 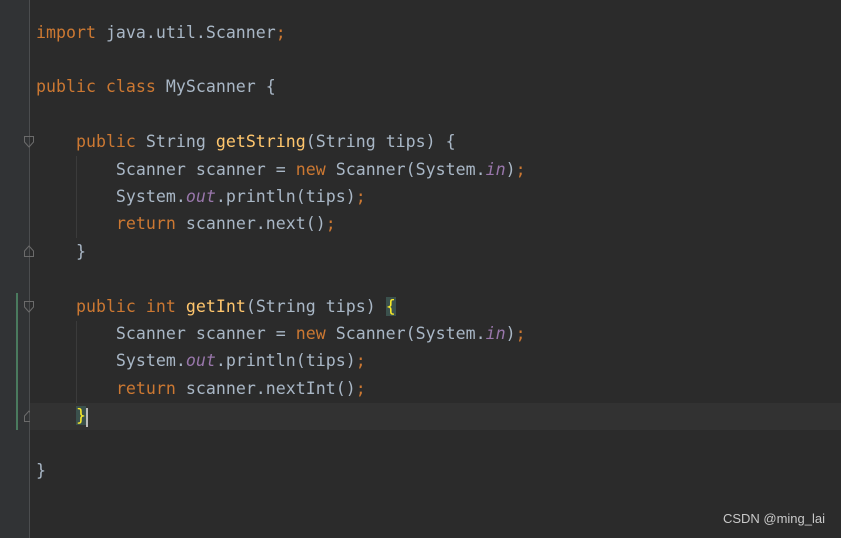 What do you see at coordinates (130, 306) in the screenshot?
I see `code-token: public int` at bounding box center [130, 306].